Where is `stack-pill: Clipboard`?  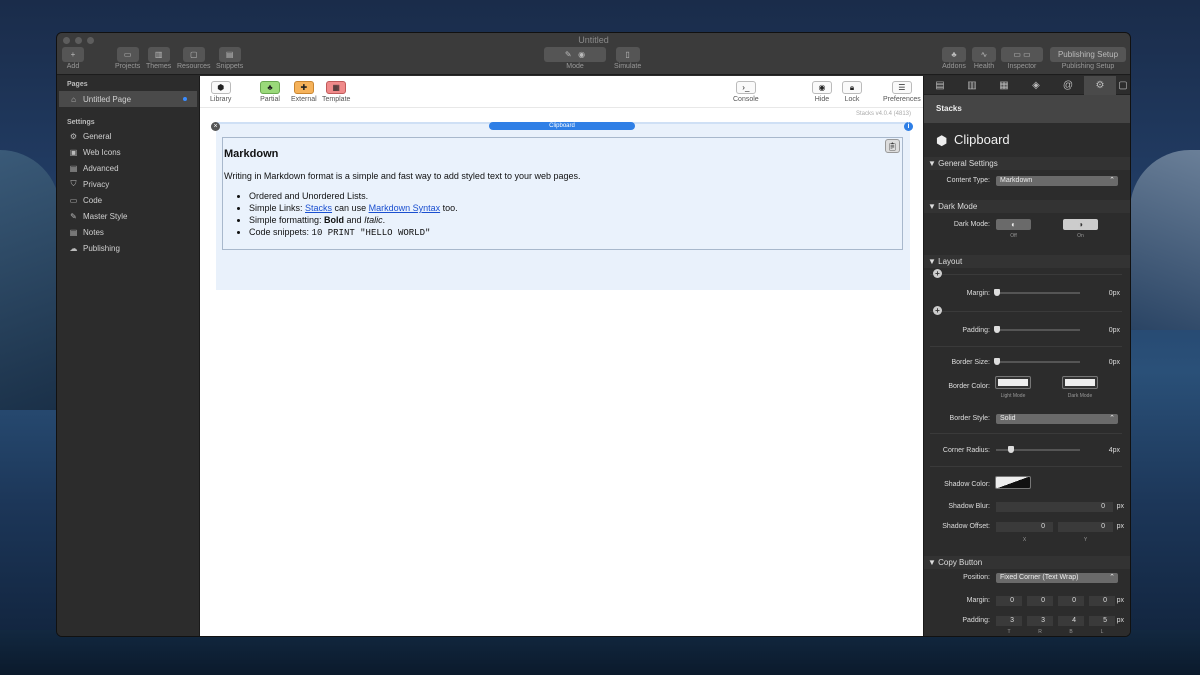
stack-pill: Clipboard is located at coordinates (562, 126).